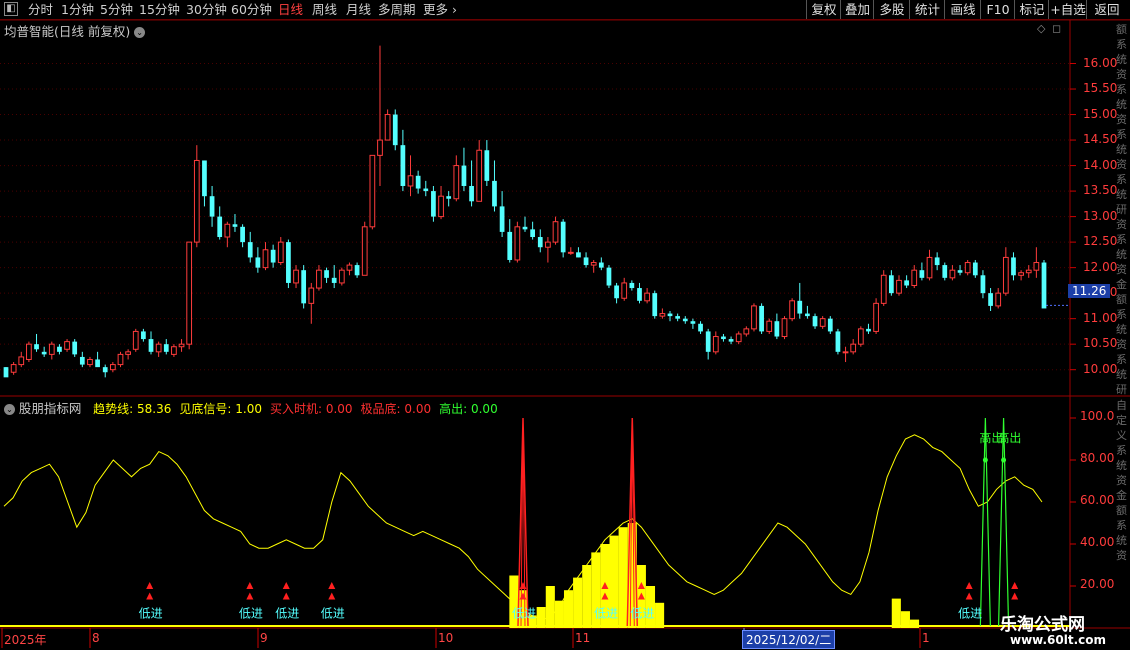 Image resolution: width=1130 pixels, height=650 pixels. I want to click on high-out-dot, so click(985, 460).